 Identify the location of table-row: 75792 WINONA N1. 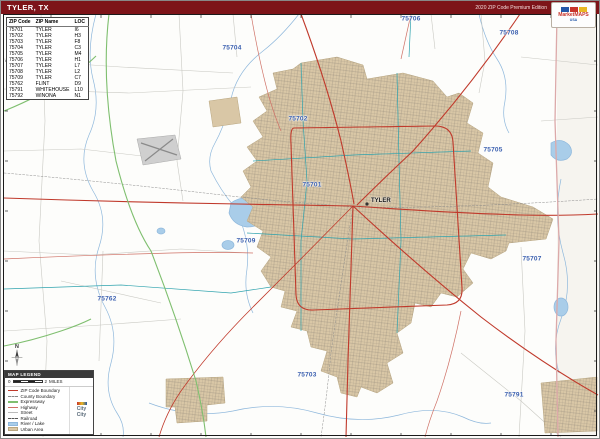
(48, 96).